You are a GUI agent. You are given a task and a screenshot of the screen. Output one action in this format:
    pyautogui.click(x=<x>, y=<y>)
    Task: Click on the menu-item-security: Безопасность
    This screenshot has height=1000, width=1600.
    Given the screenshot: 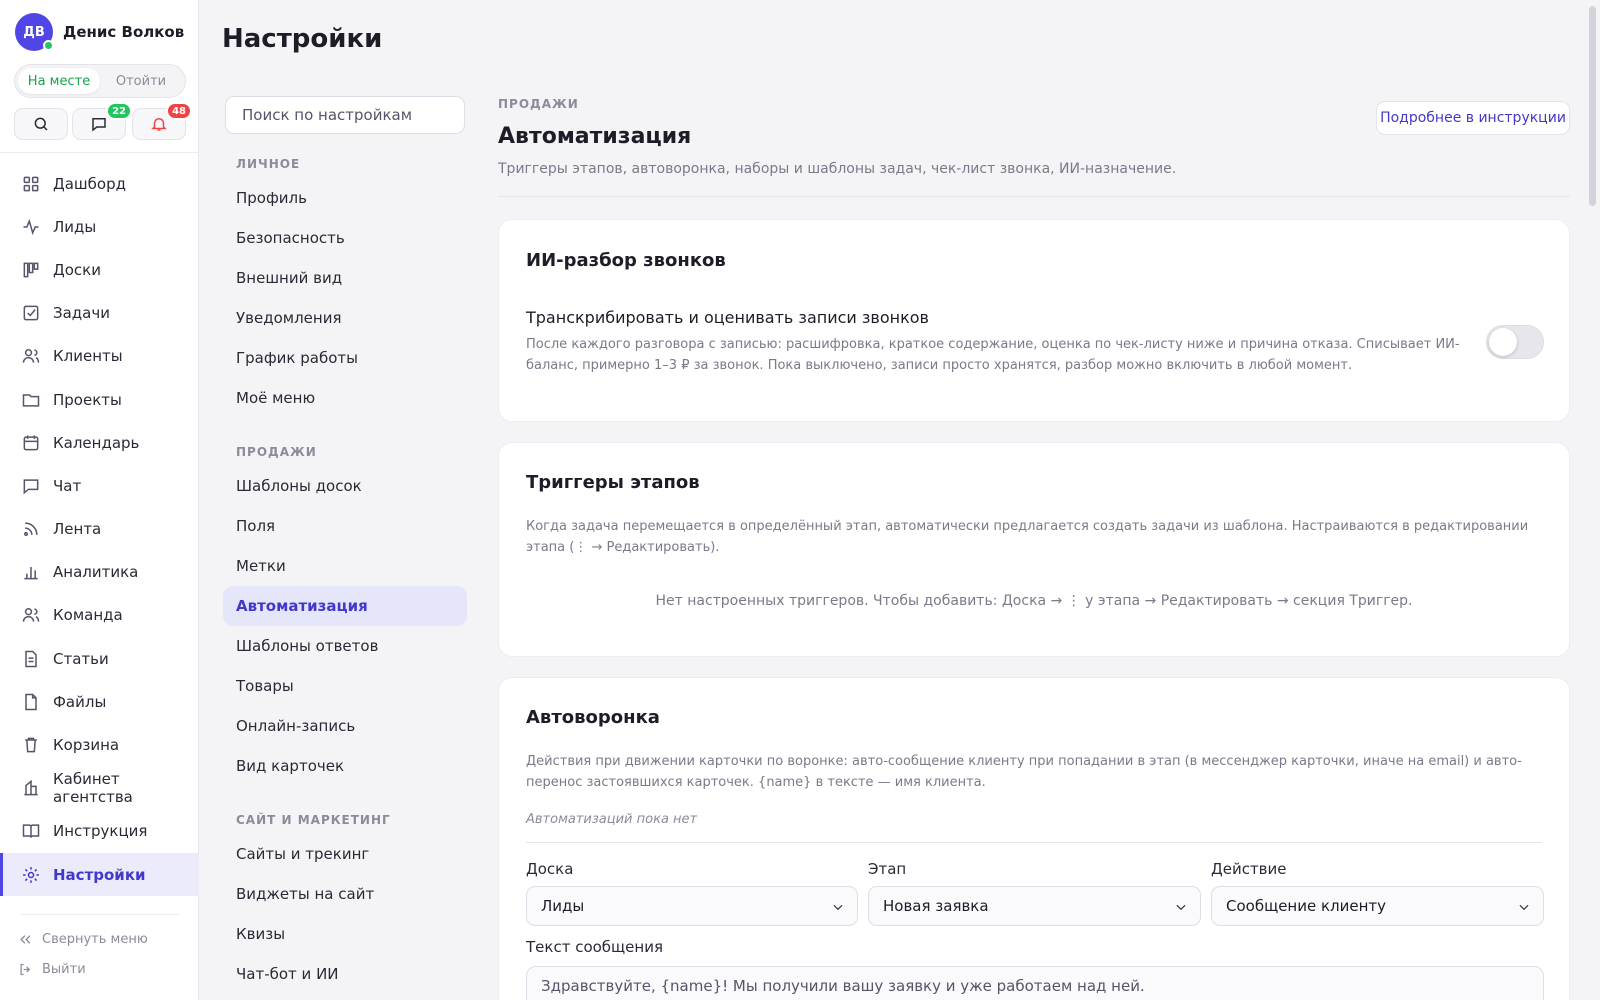 What is the action you would take?
    pyautogui.click(x=345, y=238)
    